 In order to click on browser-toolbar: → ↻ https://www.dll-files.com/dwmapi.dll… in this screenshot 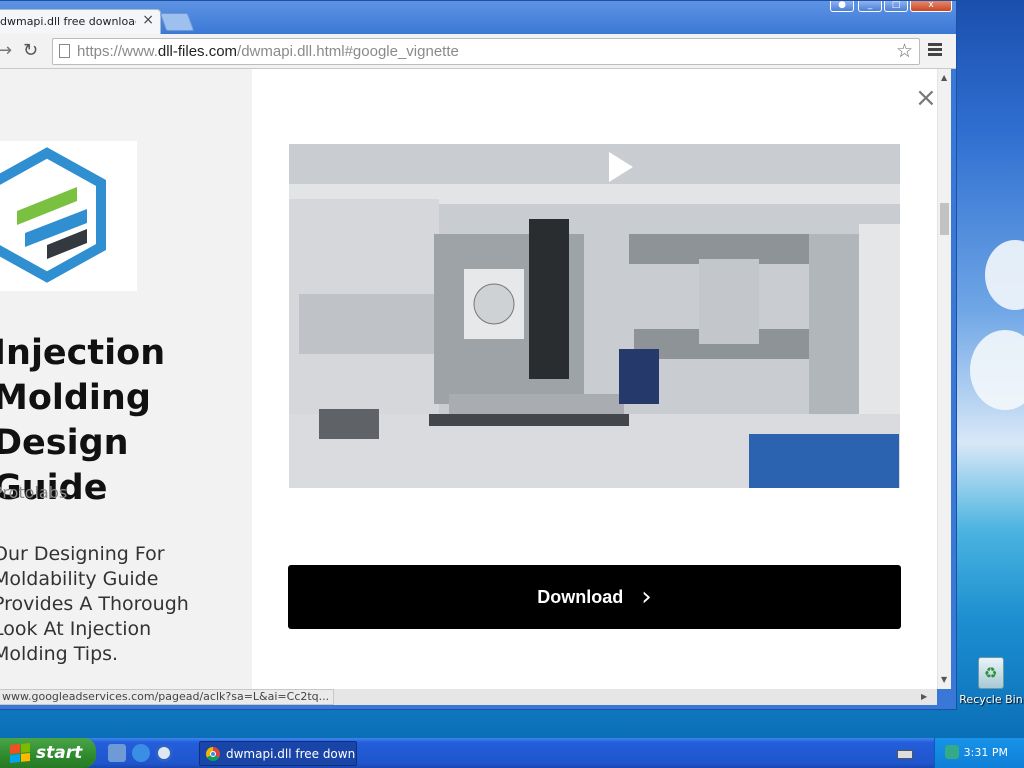, I will do `click(478, 51)`.